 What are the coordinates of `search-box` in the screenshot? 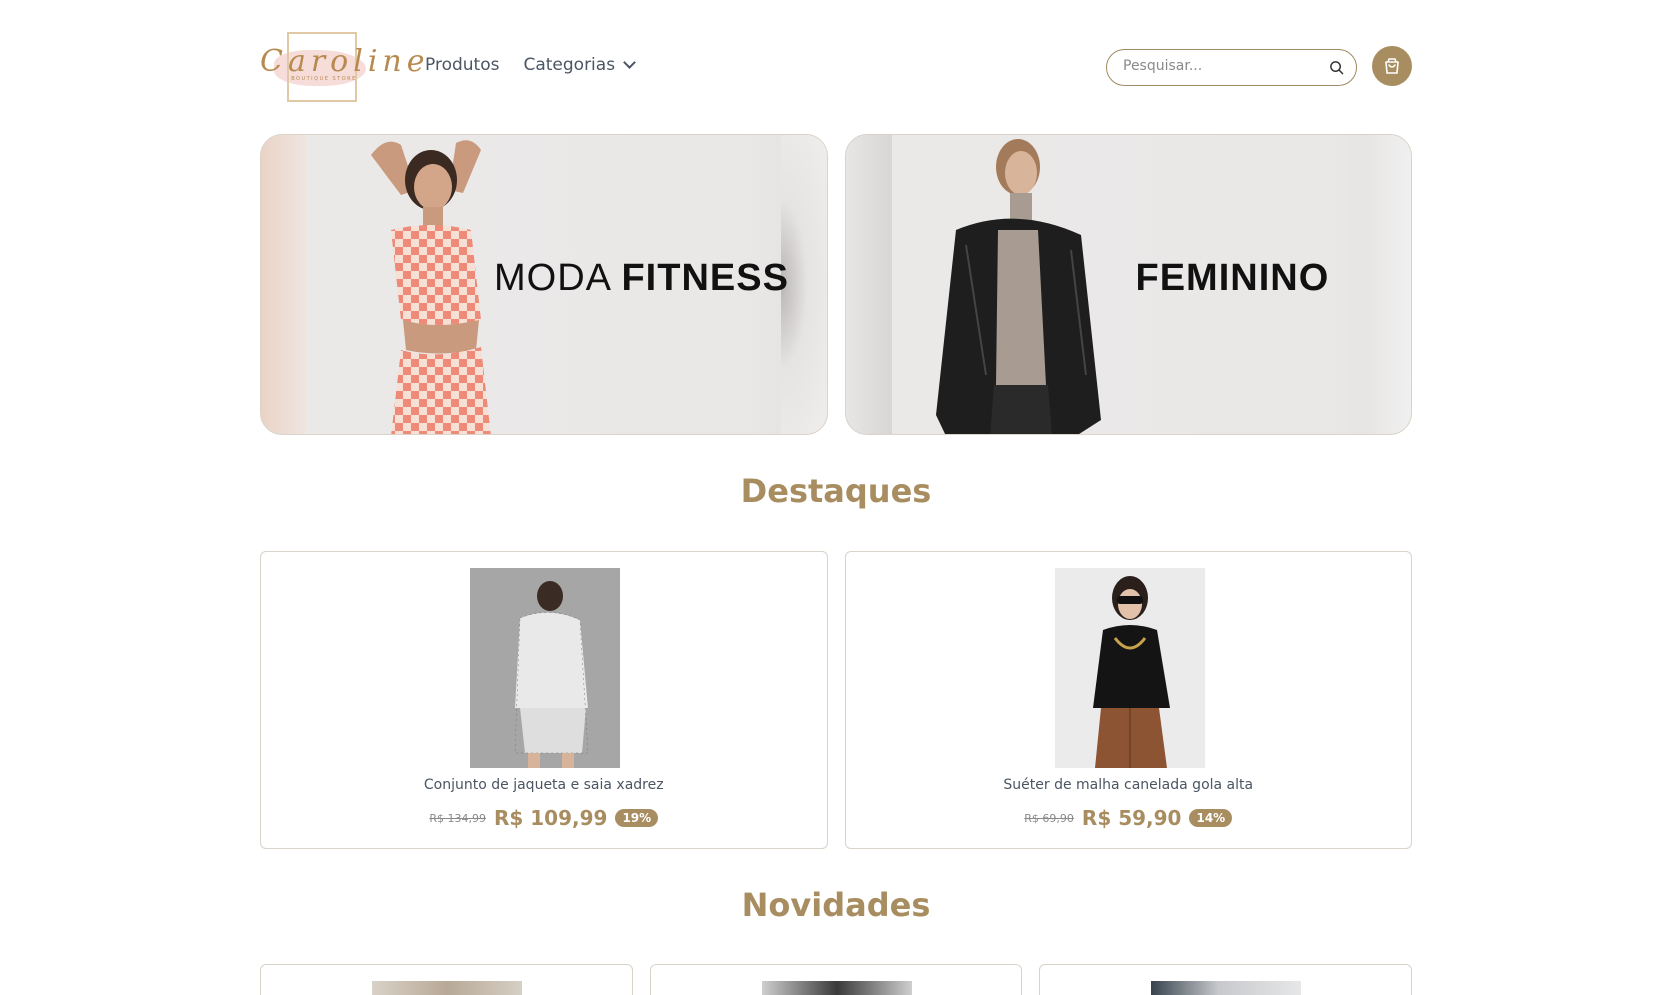 It's located at (1231, 67).